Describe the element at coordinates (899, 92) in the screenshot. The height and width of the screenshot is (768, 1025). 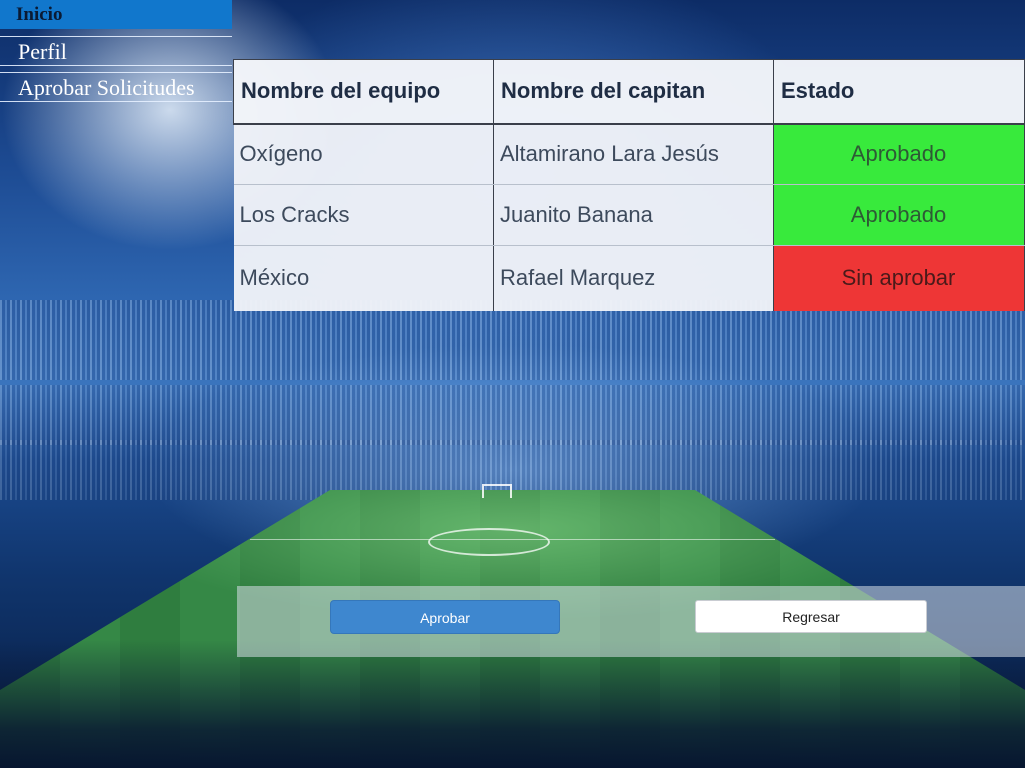
I see `column-header-status: Estado` at that location.